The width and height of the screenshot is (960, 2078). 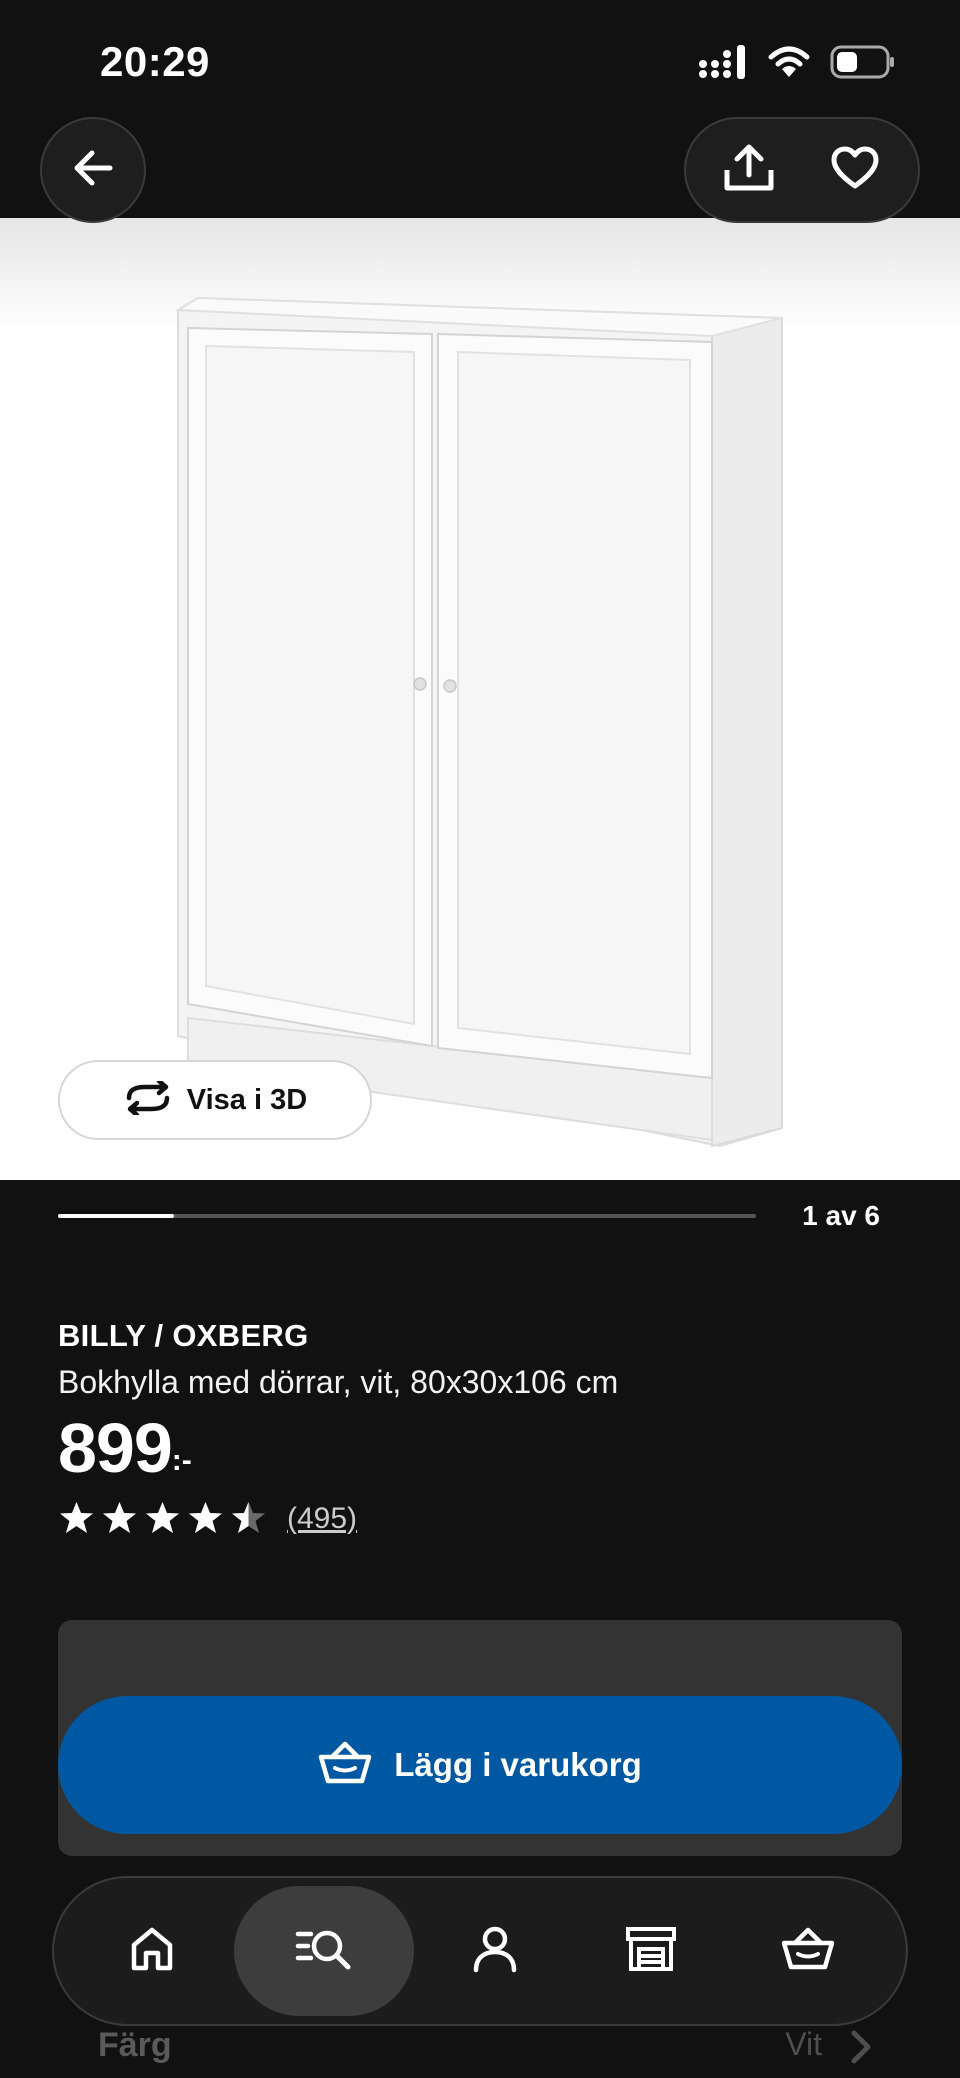 What do you see at coordinates (863, 64) in the screenshot?
I see `battery-icon` at bounding box center [863, 64].